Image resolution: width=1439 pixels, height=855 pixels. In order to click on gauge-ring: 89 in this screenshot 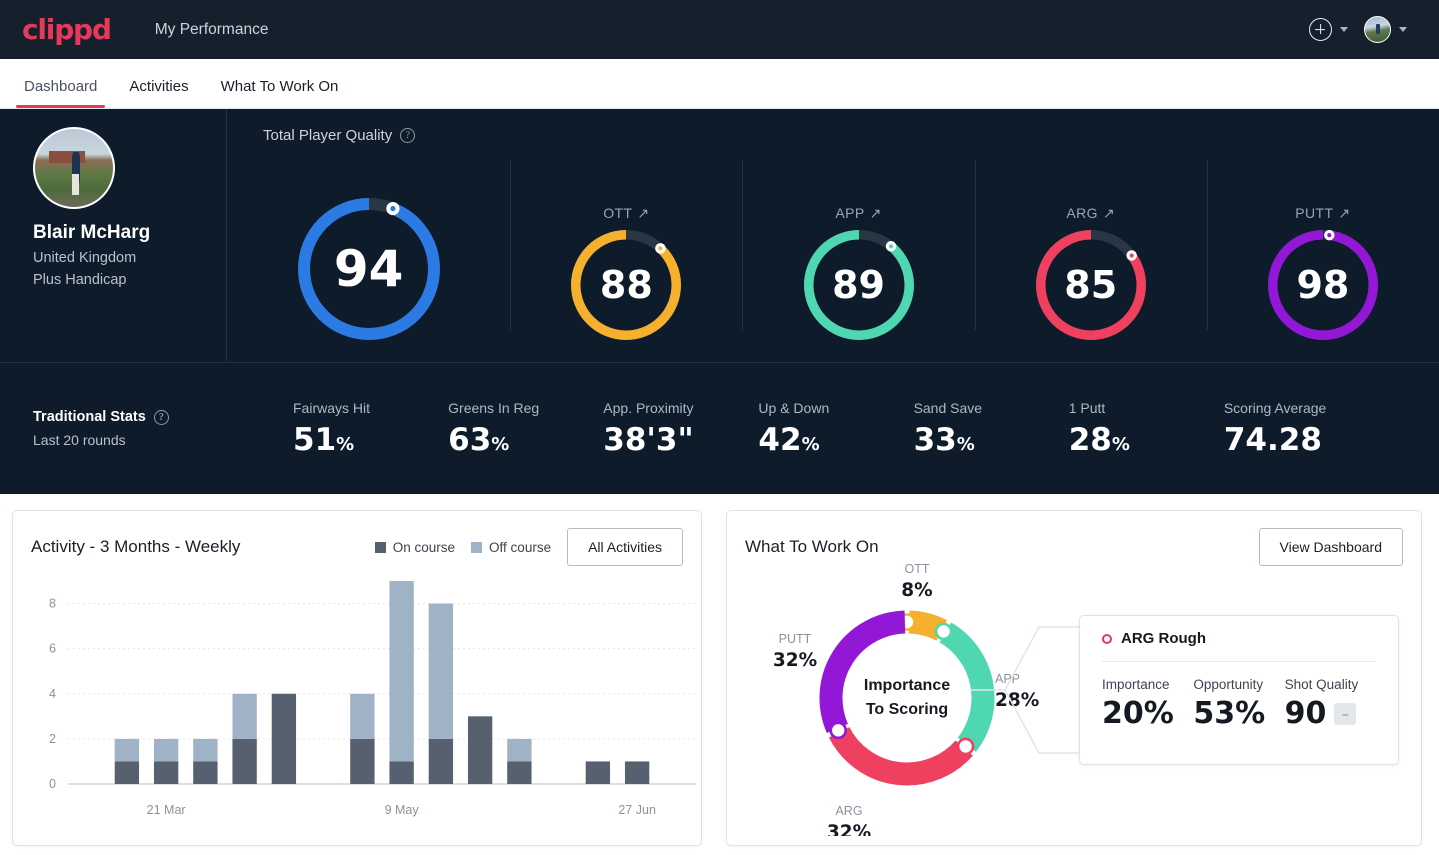, I will do `click(858, 284)`.